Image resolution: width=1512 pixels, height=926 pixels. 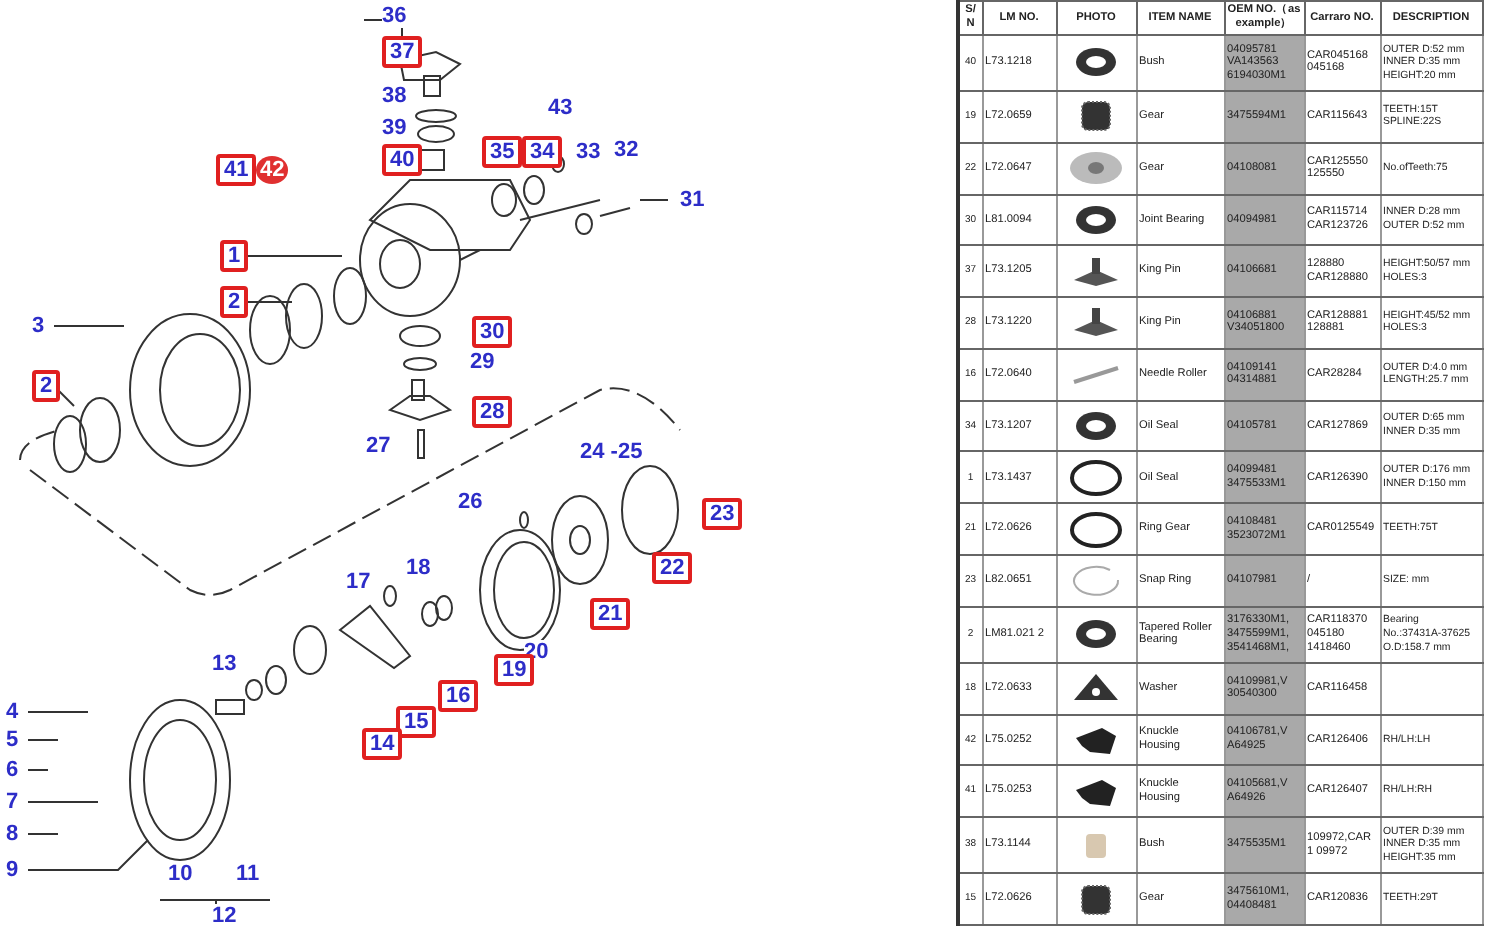 What do you see at coordinates (12, 740) in the screenshot?
I see `part-number-callout: 5` at bounding box center [12, 740].